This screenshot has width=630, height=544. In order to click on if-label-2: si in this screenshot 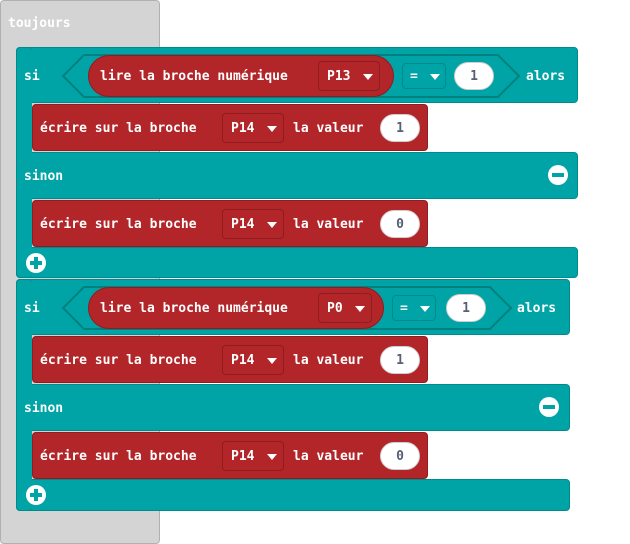, I will do `click(32, 308)`.